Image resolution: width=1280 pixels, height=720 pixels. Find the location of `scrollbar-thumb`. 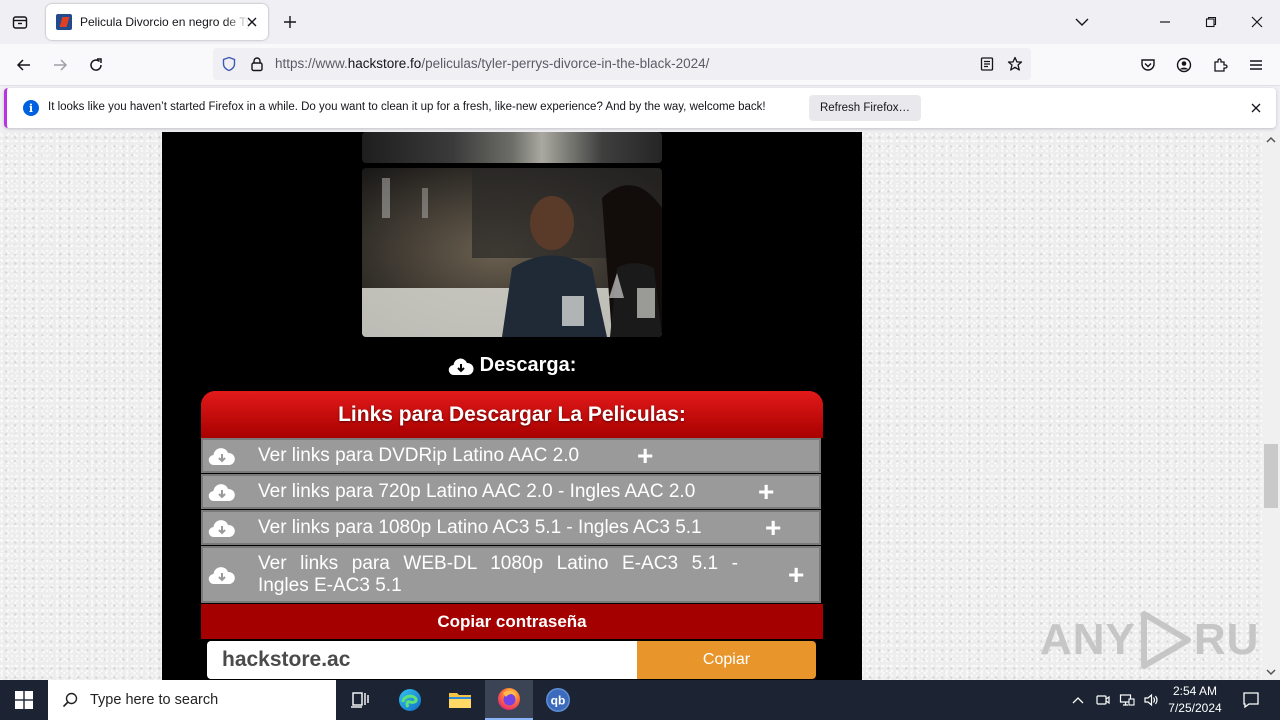

scrollbar-thumb is located at coordinates (1271, 476).